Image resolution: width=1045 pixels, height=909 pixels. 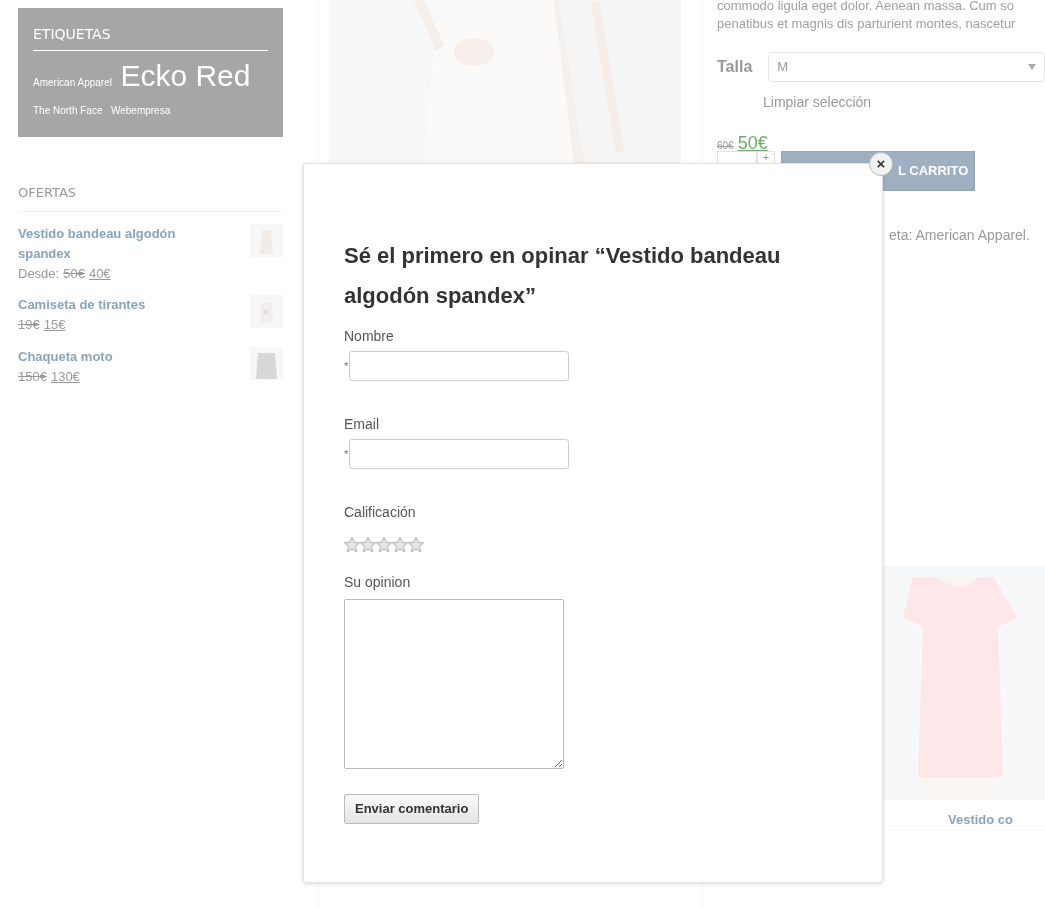 I want to click on description-text: commodo ligula eget dolor. Aenean massa. Cum so, so click(x=866, y=7).